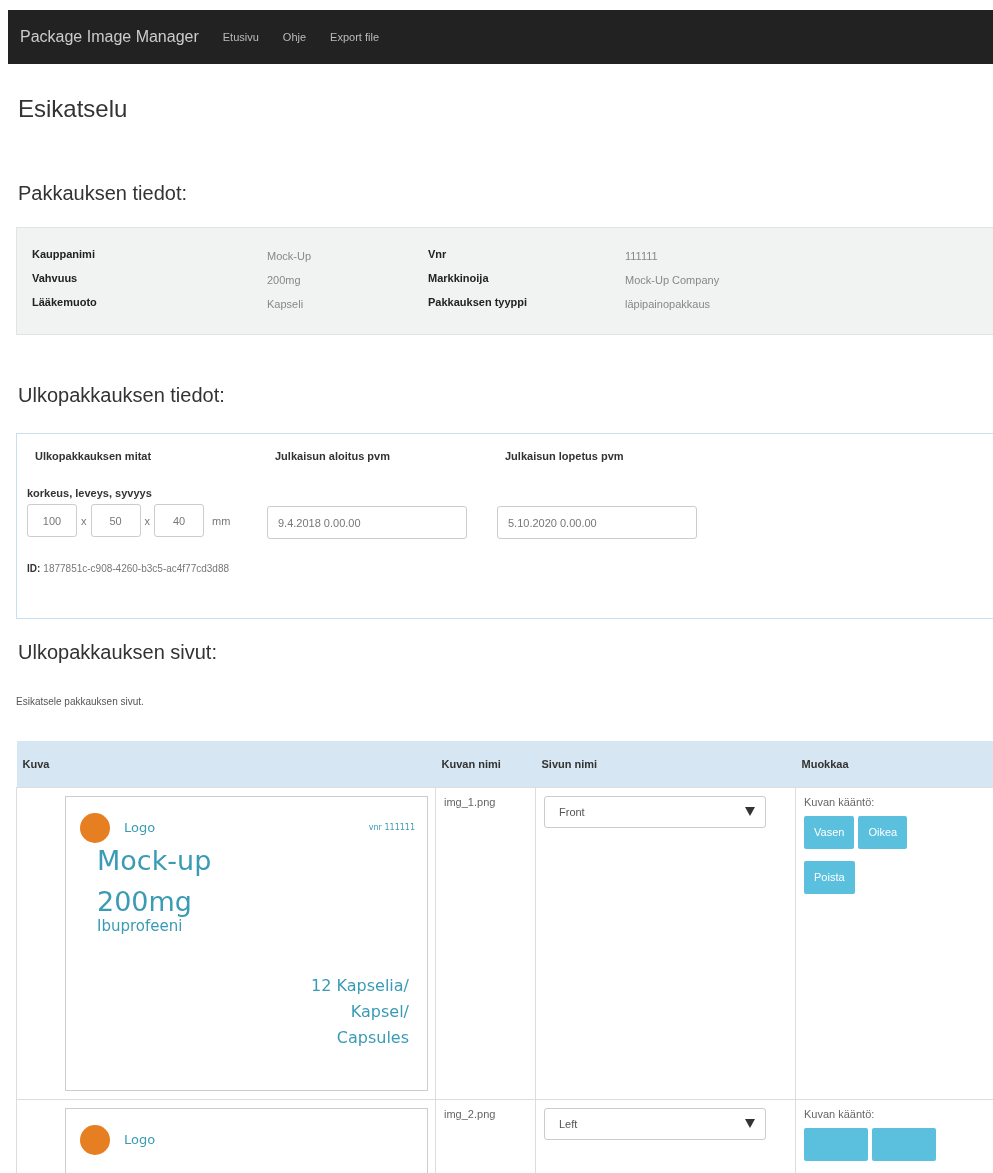 The image size is (993, 1173). What do you see at coordinates (655, 811) in the screenshot?
I see `side-select: Front` at bounding box center [655, 811].